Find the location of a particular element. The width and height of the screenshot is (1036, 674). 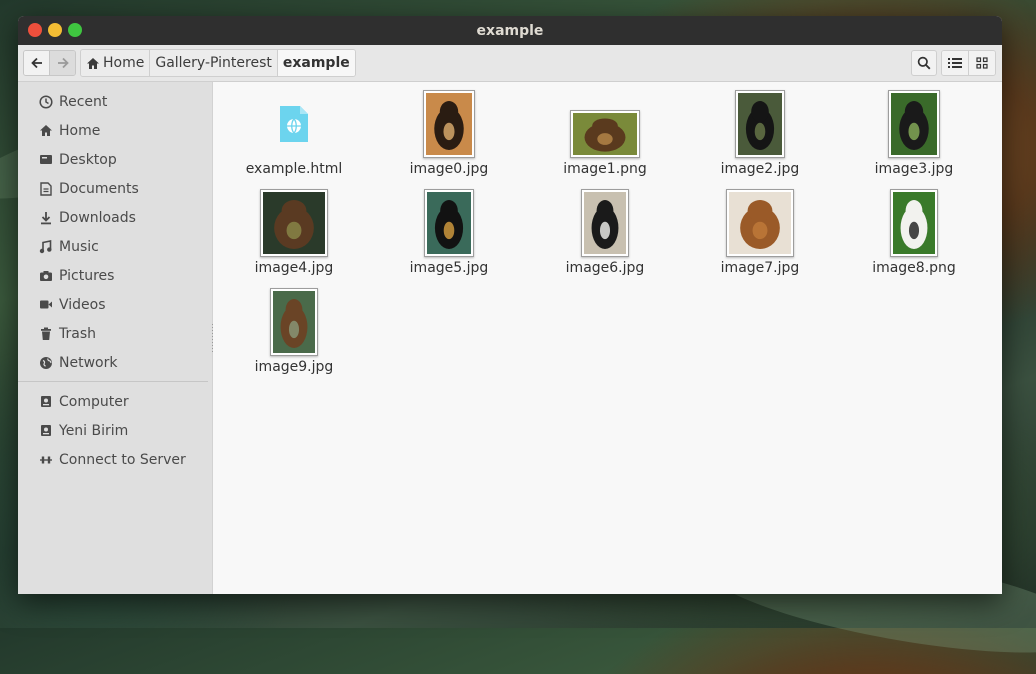

arrow-right-icon is located at coordinates (63, 63).